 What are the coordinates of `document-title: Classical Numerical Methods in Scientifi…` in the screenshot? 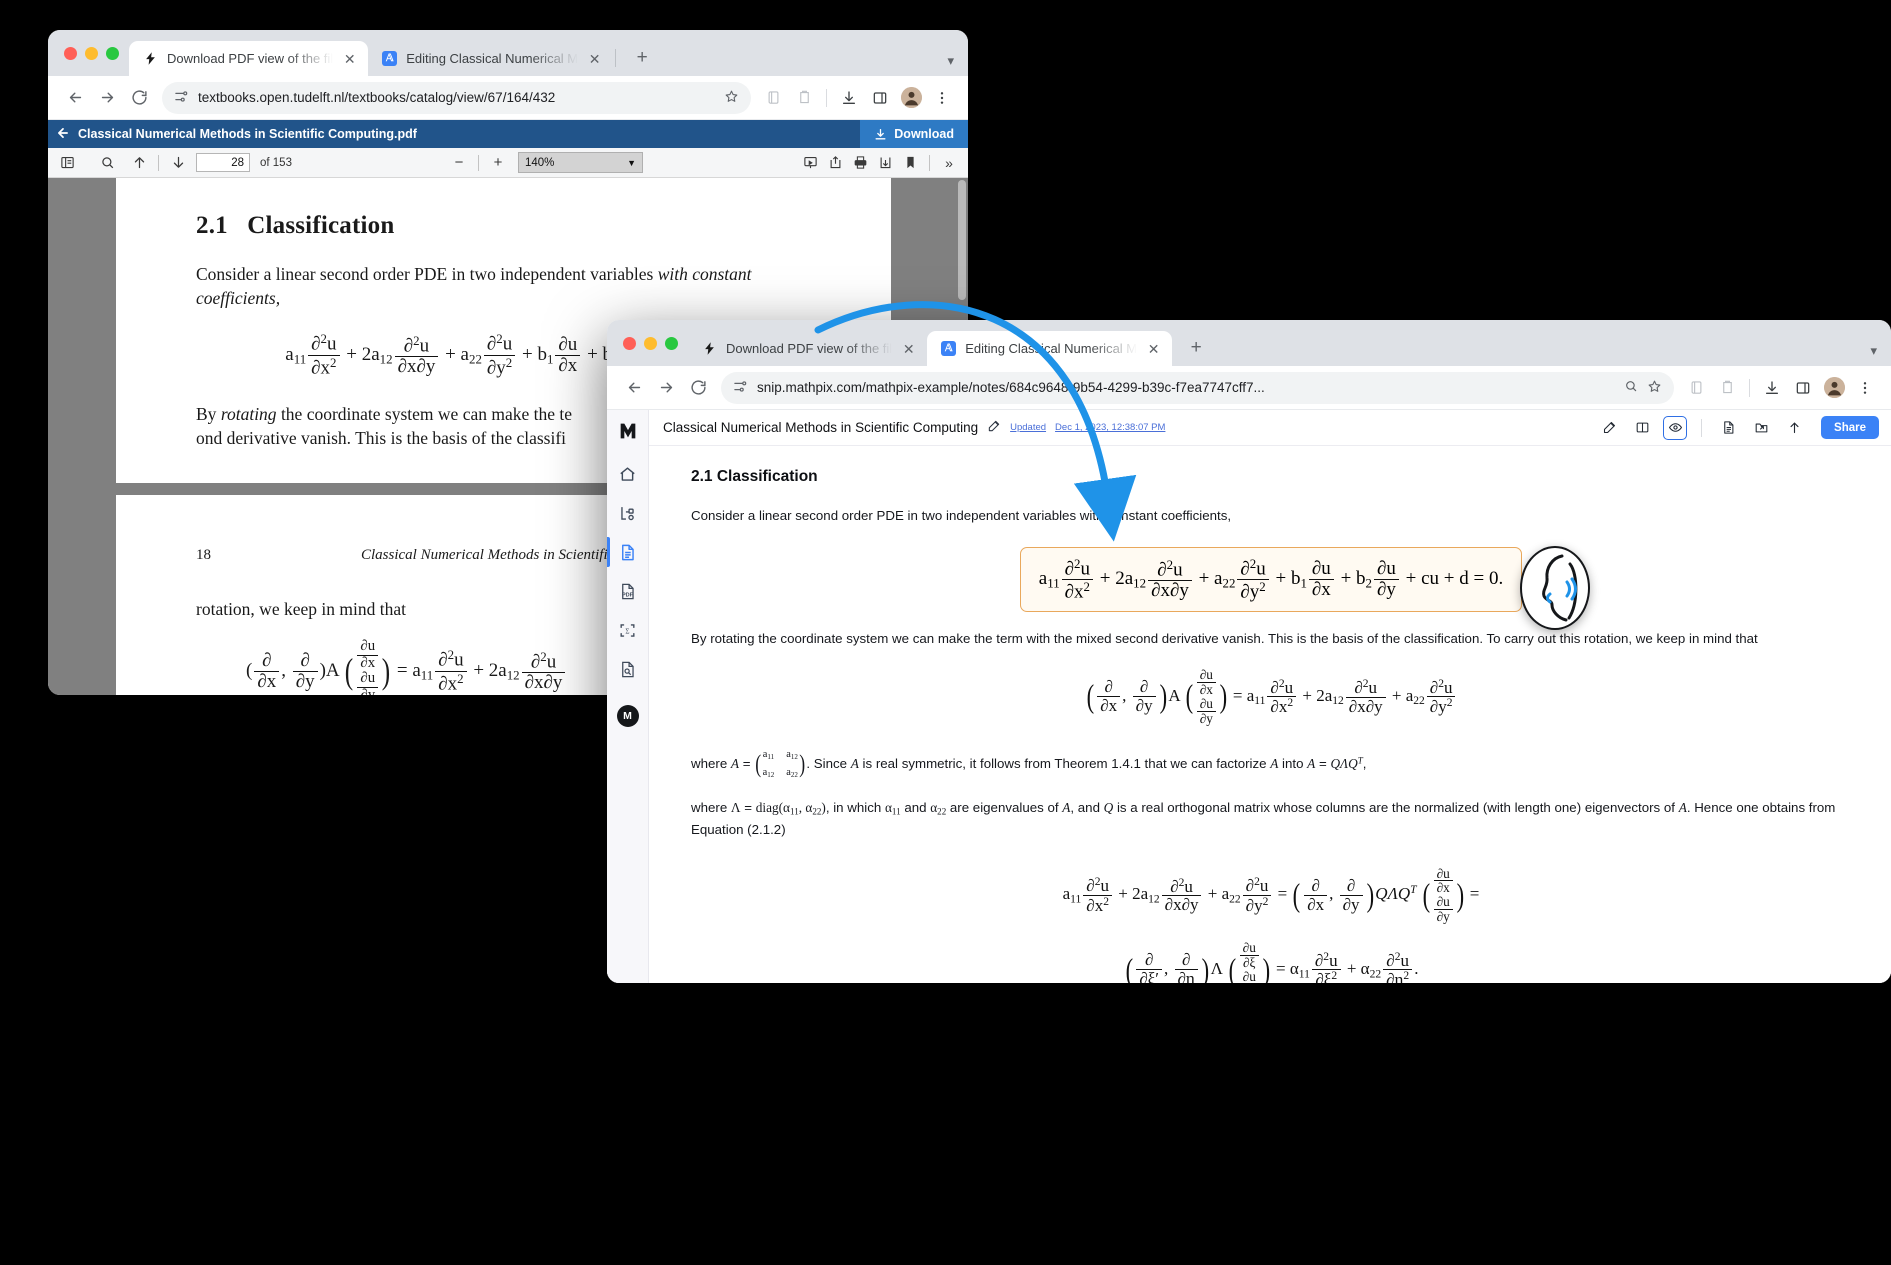 It's located at (820, 427).